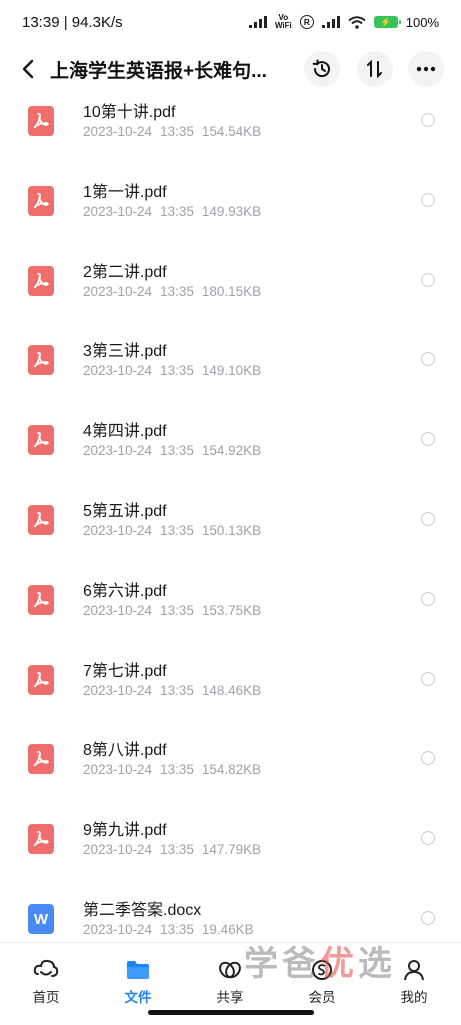 The image size is (461, 1025). I want to click on file-row: 6第六讲.pdf 2023-10-24 13:35 153.75KB, so click(230, 624).